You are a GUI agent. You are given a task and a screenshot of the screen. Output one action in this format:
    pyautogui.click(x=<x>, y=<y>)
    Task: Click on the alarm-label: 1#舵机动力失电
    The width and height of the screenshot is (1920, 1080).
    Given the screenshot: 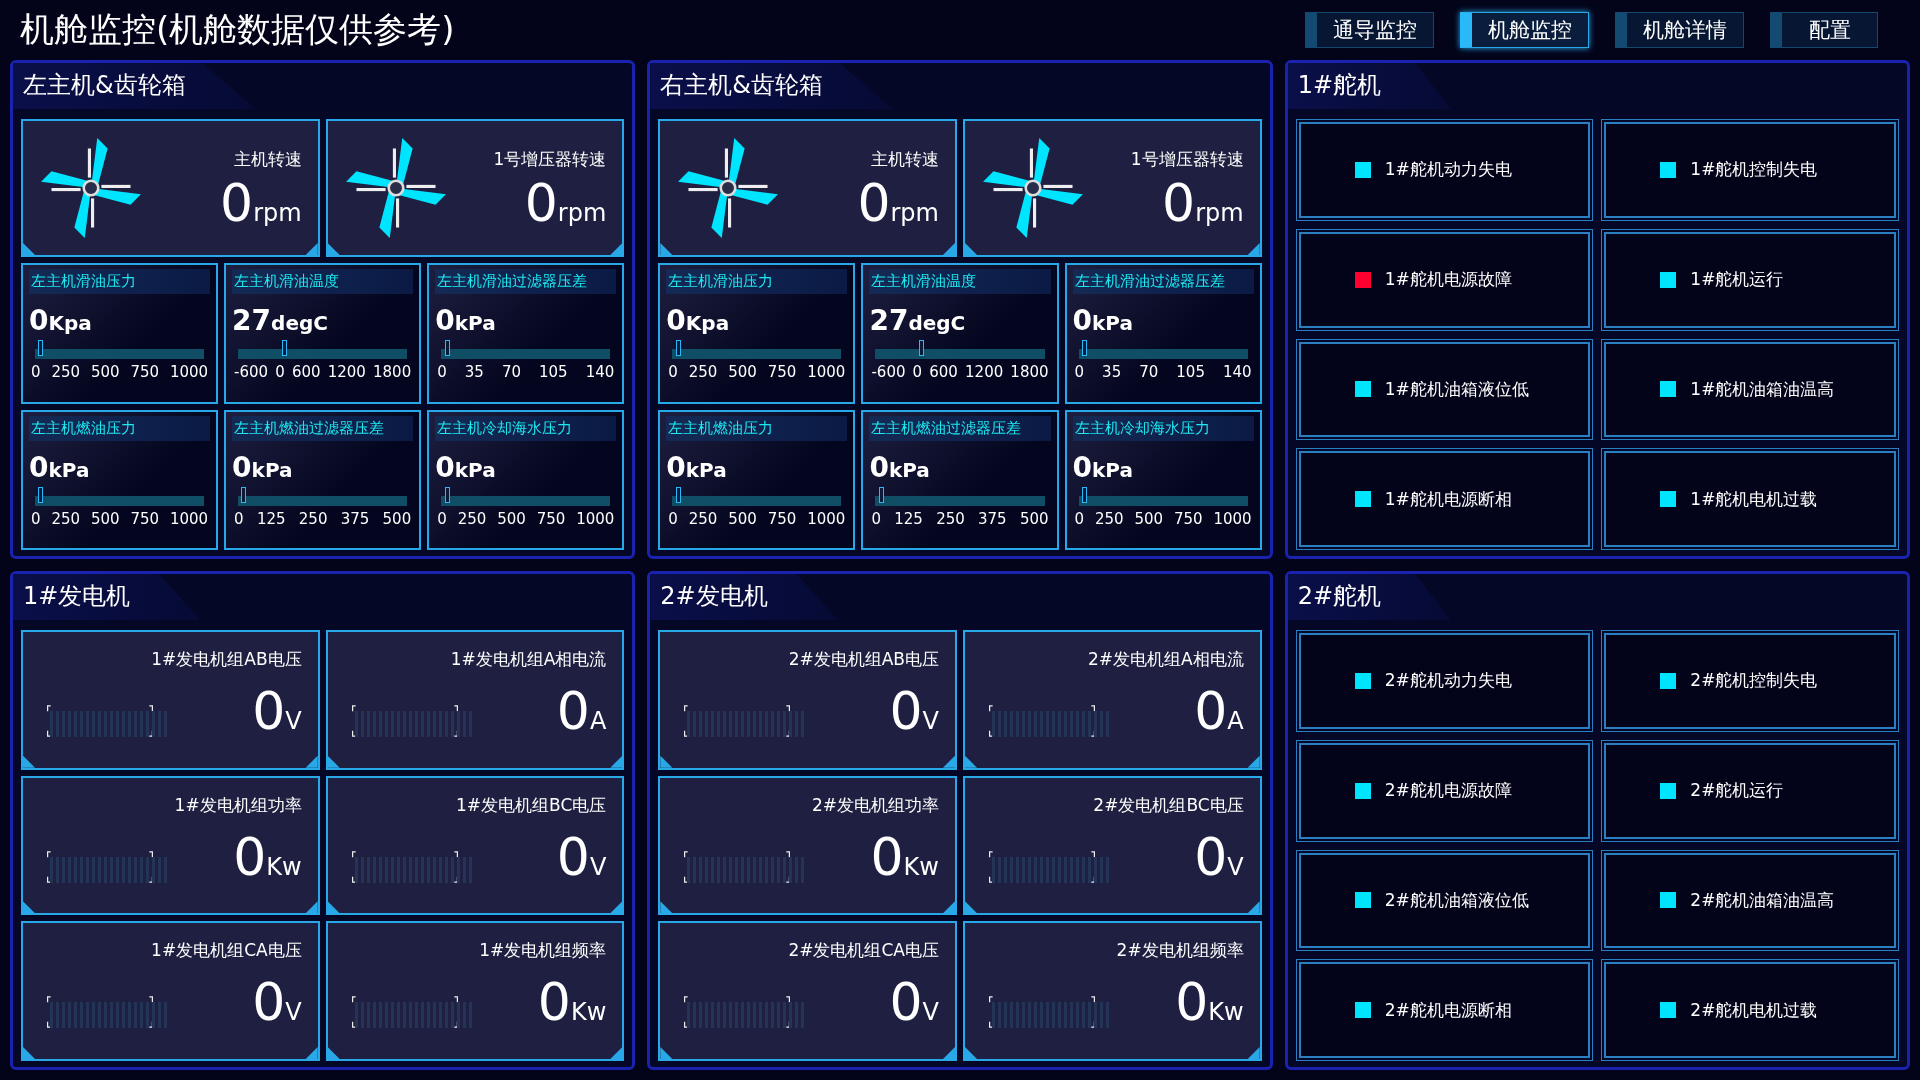 What is the action you would take?
    pyautogui.click(x=1448, y=170)
    